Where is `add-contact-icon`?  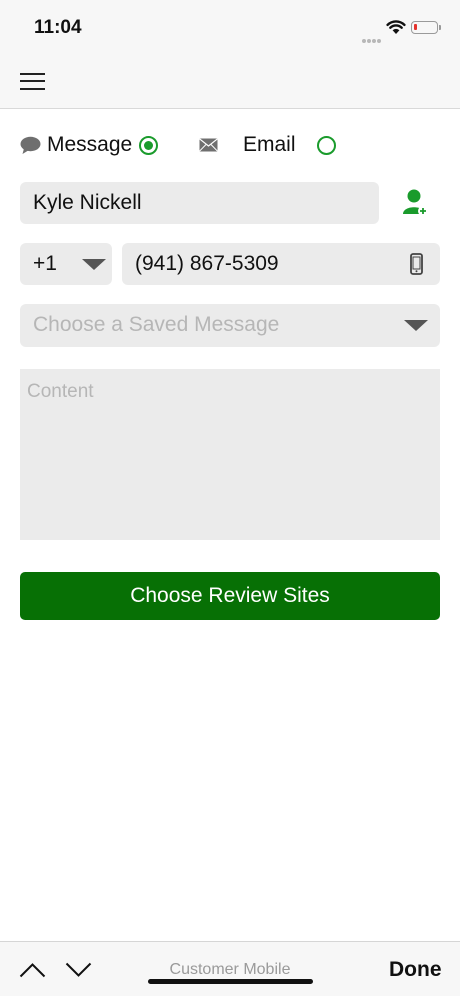
add-contact-icon is located at coordinates (416, 203).